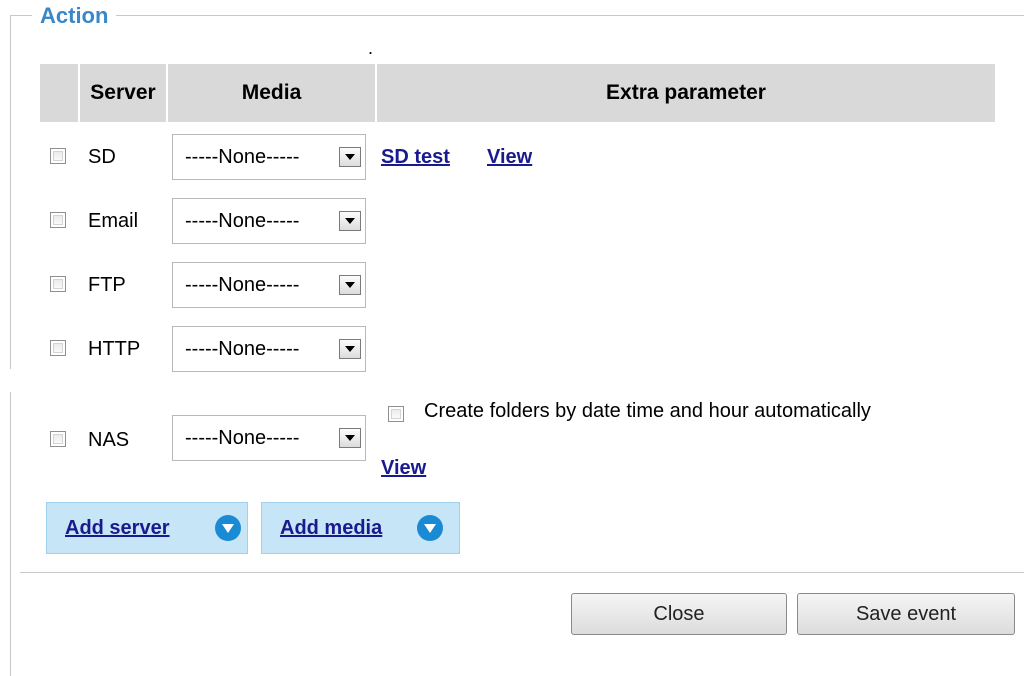  I want to click on fieldset-left-border-lower, so click(10, 534).